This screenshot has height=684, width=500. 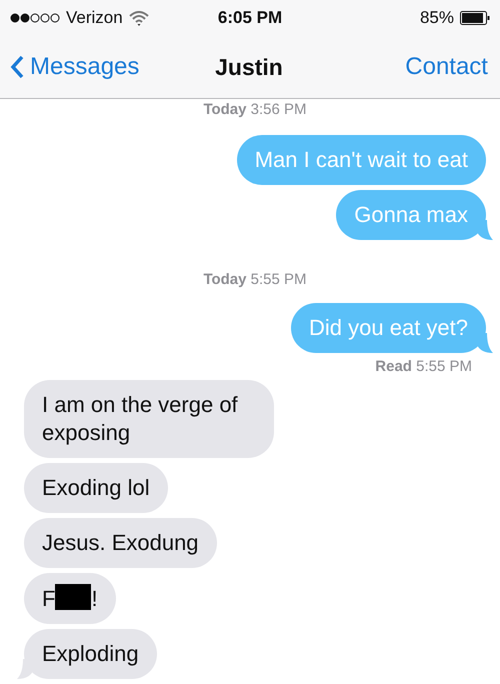 What do you see at coordinates (73, 597) in the screenshot?
I see `redaction-bar` at bounding box center [73, 597].